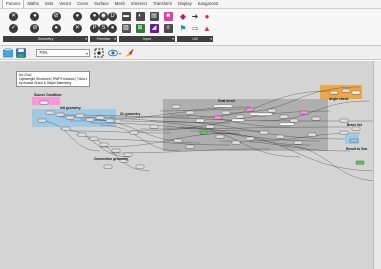 This screenshot has width=381, height=269. I want to click on zoom-level-field: 70%, so click(63, 53).